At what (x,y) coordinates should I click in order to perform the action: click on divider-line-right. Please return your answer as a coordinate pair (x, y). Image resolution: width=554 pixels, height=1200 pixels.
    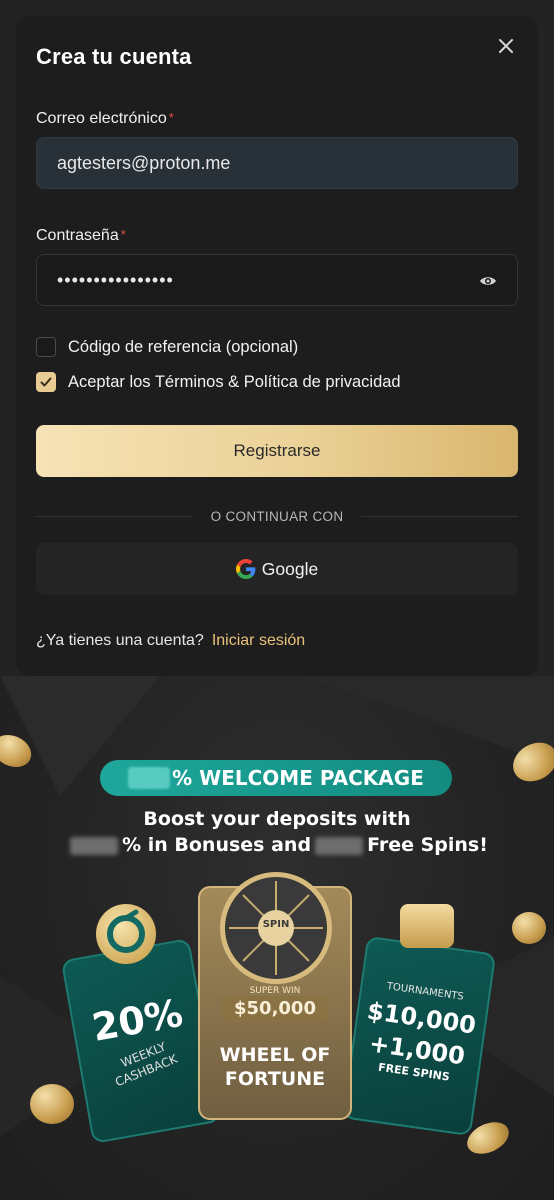
    Looking at the image, I should click on (439, 516).